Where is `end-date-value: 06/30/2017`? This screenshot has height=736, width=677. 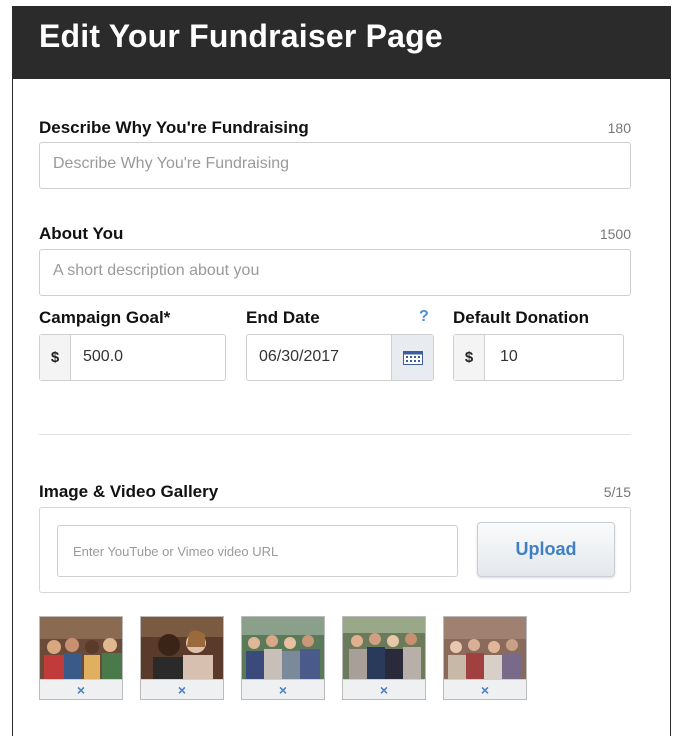
end-date-value: 06/30/2017 is located at coordinates (299, 356).